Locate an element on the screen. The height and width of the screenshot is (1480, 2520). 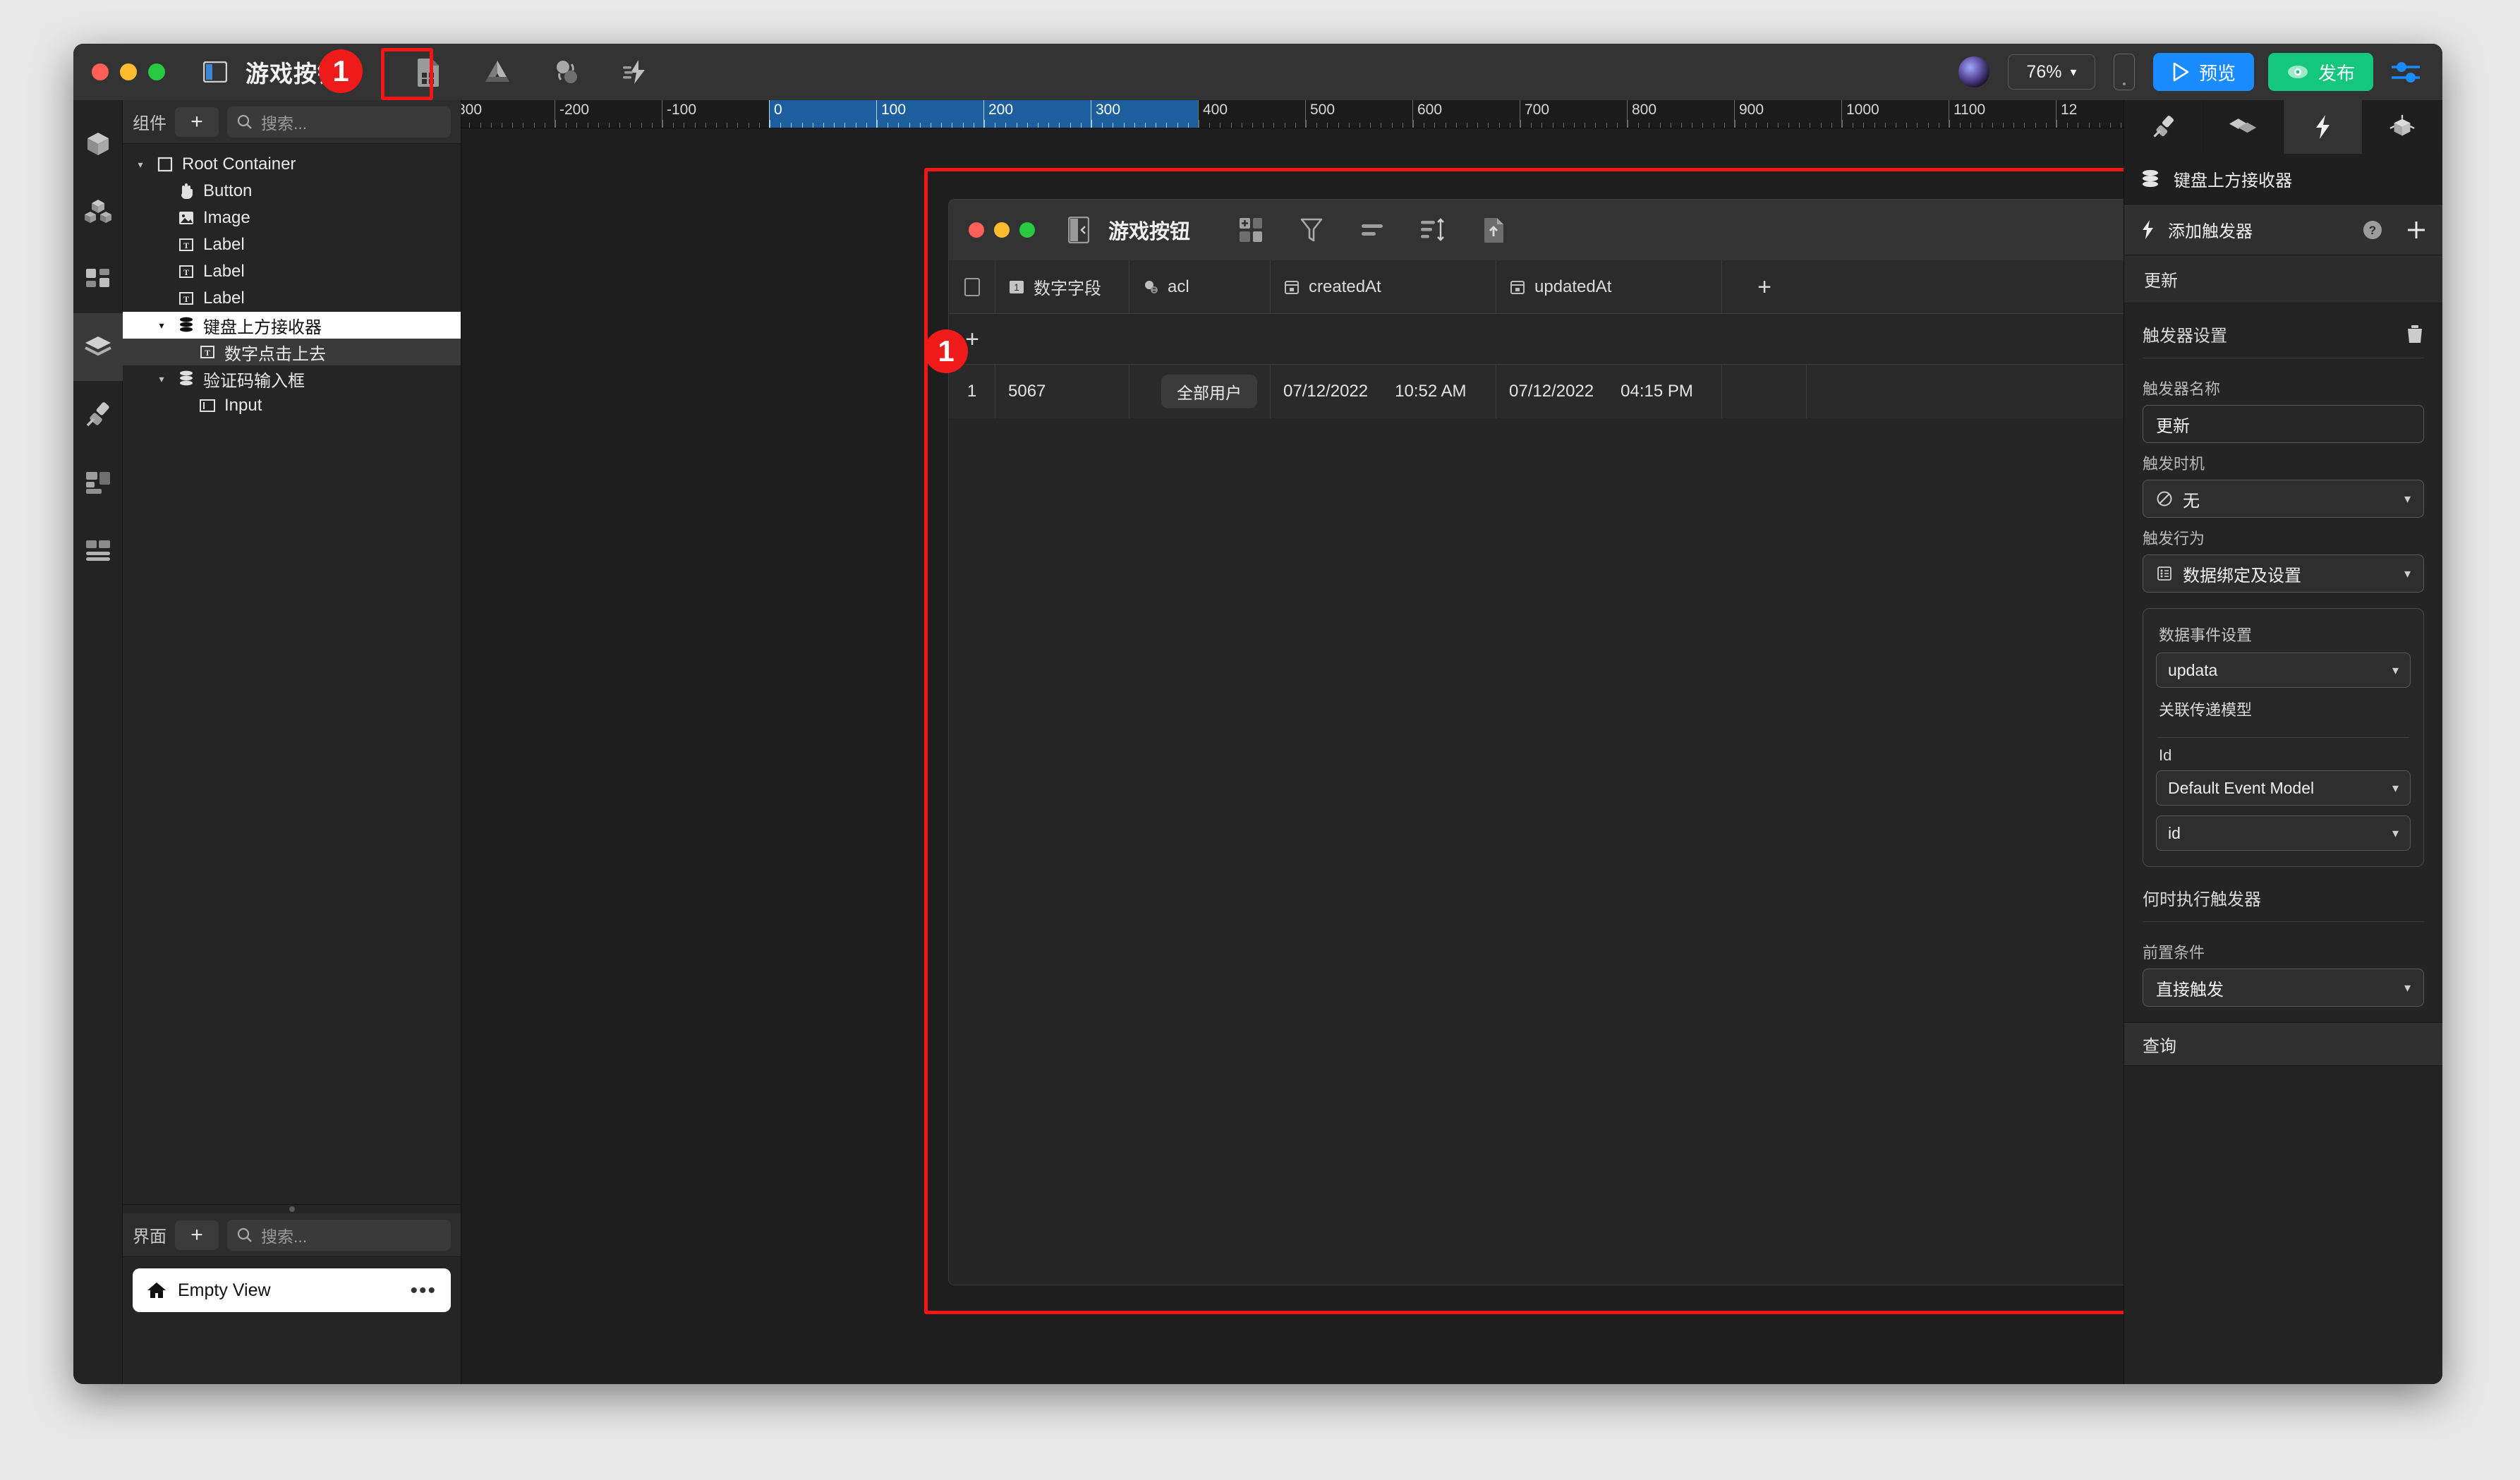
preview-button: 预览 is located at coordinates (2203, 72).